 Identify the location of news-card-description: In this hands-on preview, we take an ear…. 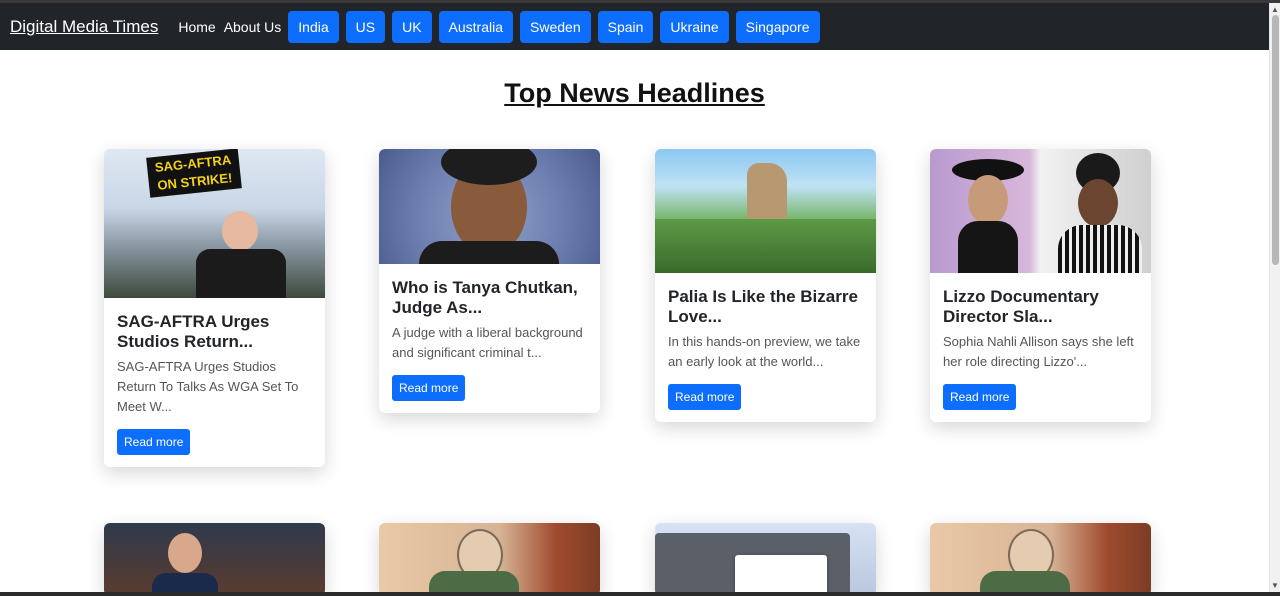
(764, 351).